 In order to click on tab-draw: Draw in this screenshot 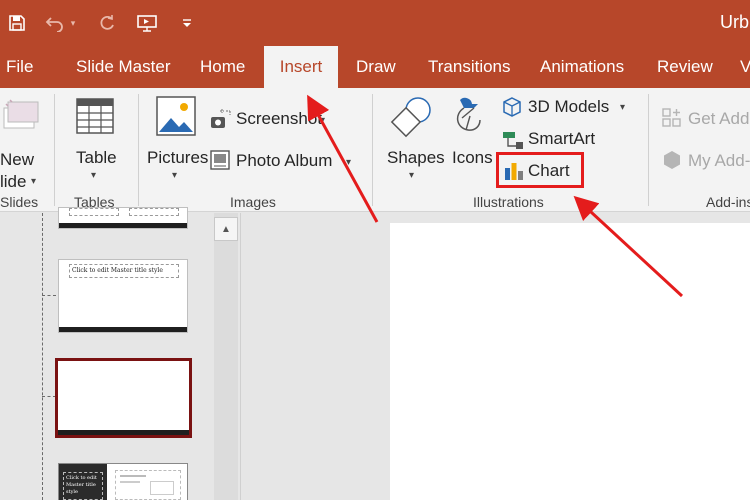, I will do `click(376, 67)`.